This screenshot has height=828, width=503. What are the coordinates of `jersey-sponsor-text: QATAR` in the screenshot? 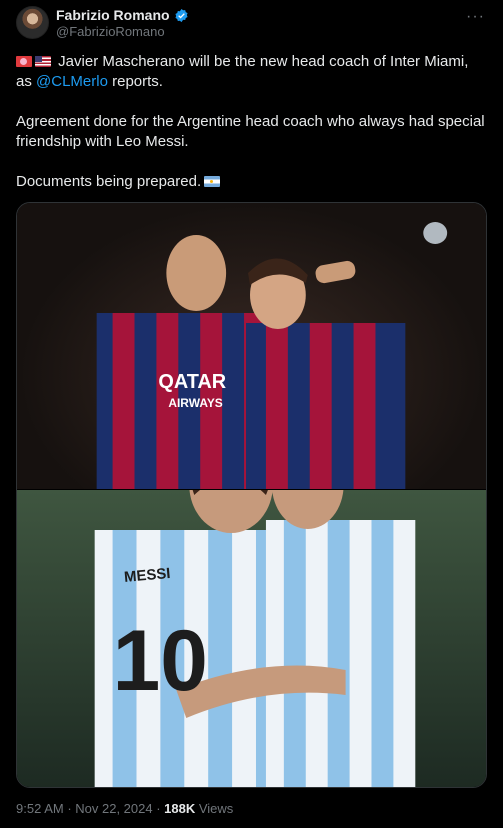 It's located at (192, 382).